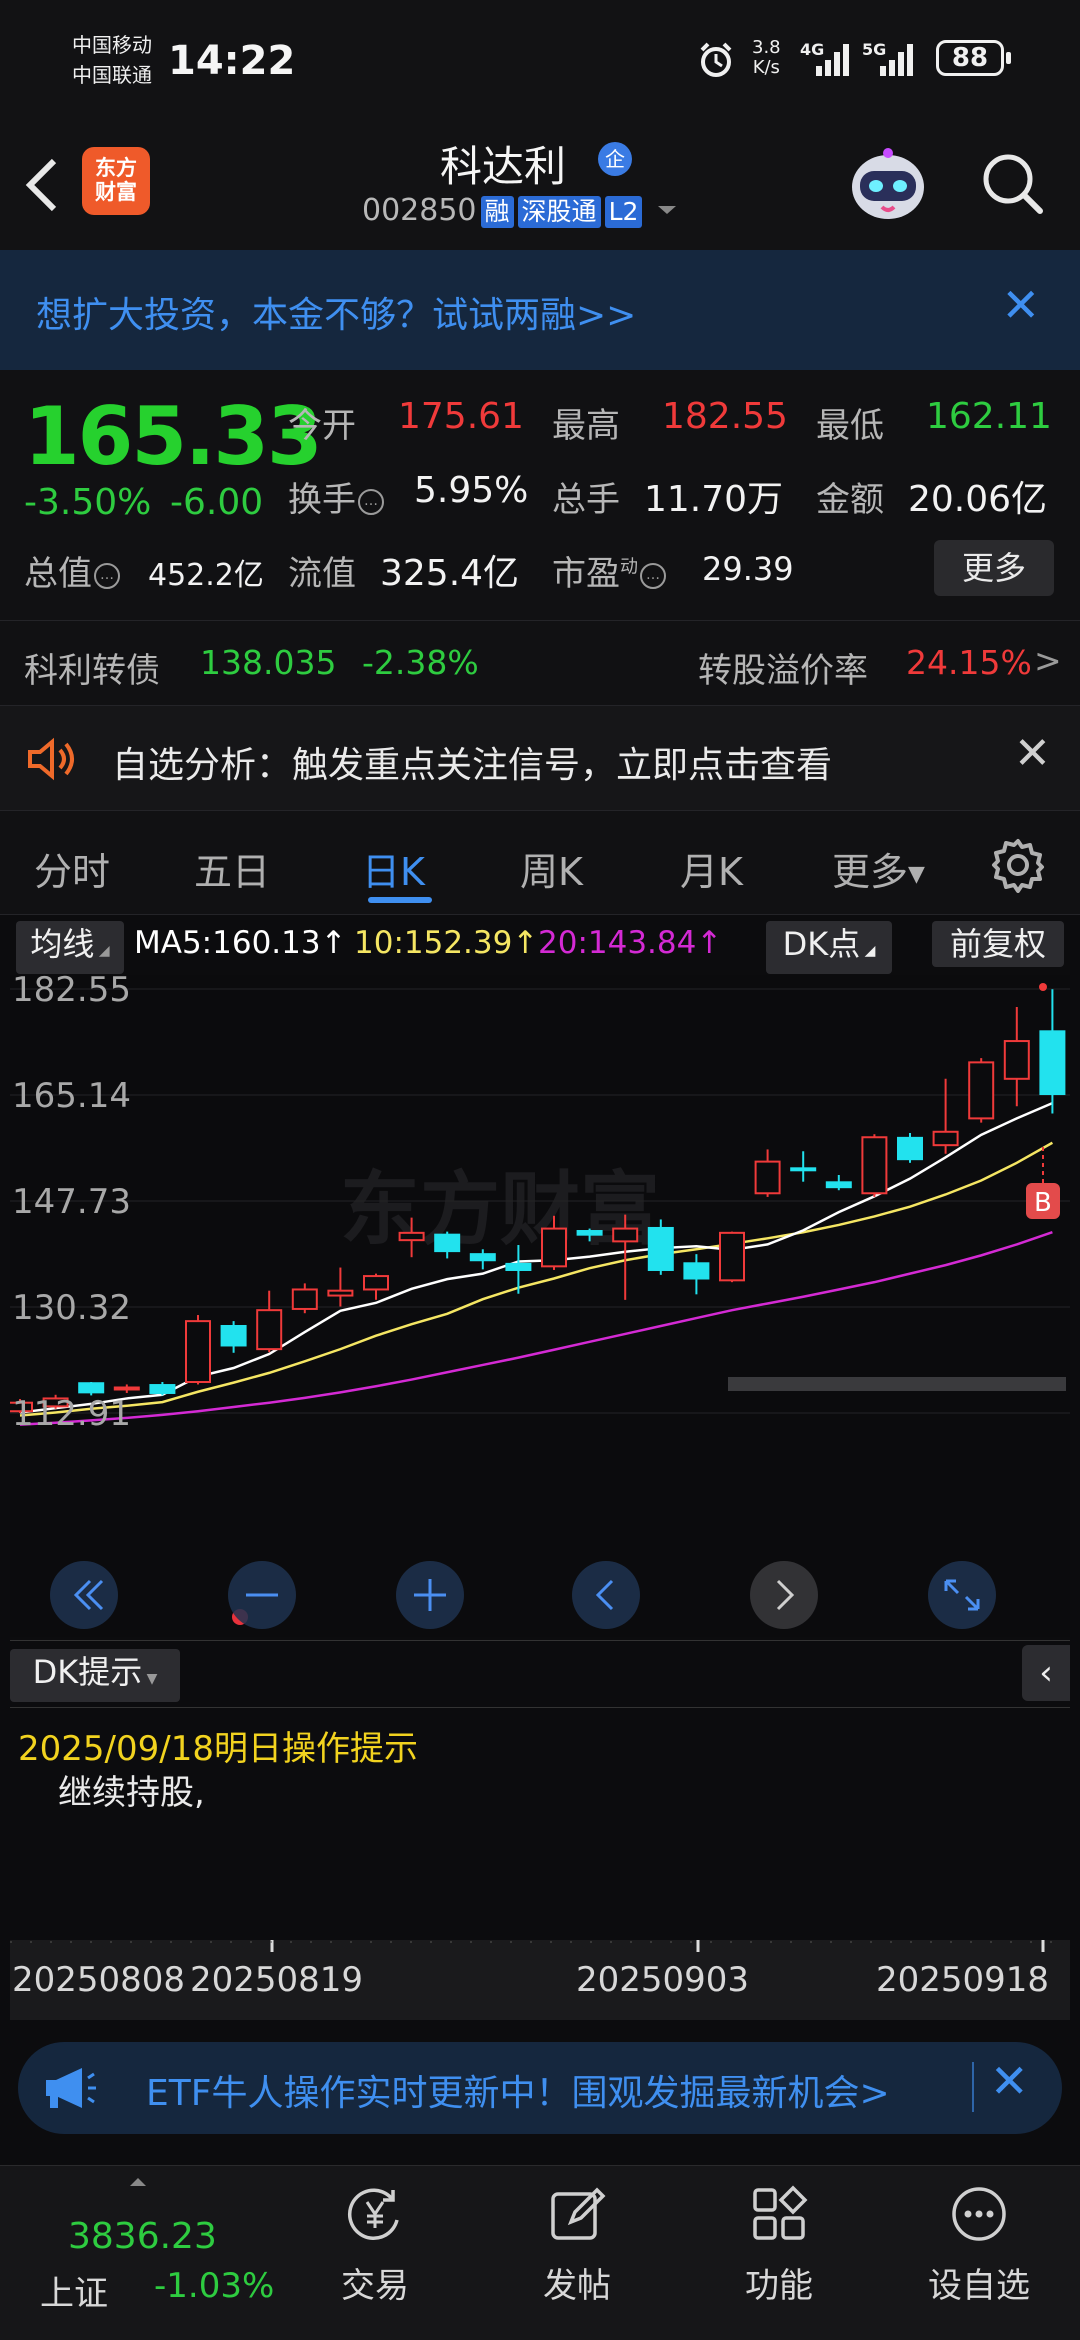 This screenshot has width=1080, height=2340. Describe the element at coordinates (268, 662) in the screenshot. I see `bond-price: 138.035` at that location.